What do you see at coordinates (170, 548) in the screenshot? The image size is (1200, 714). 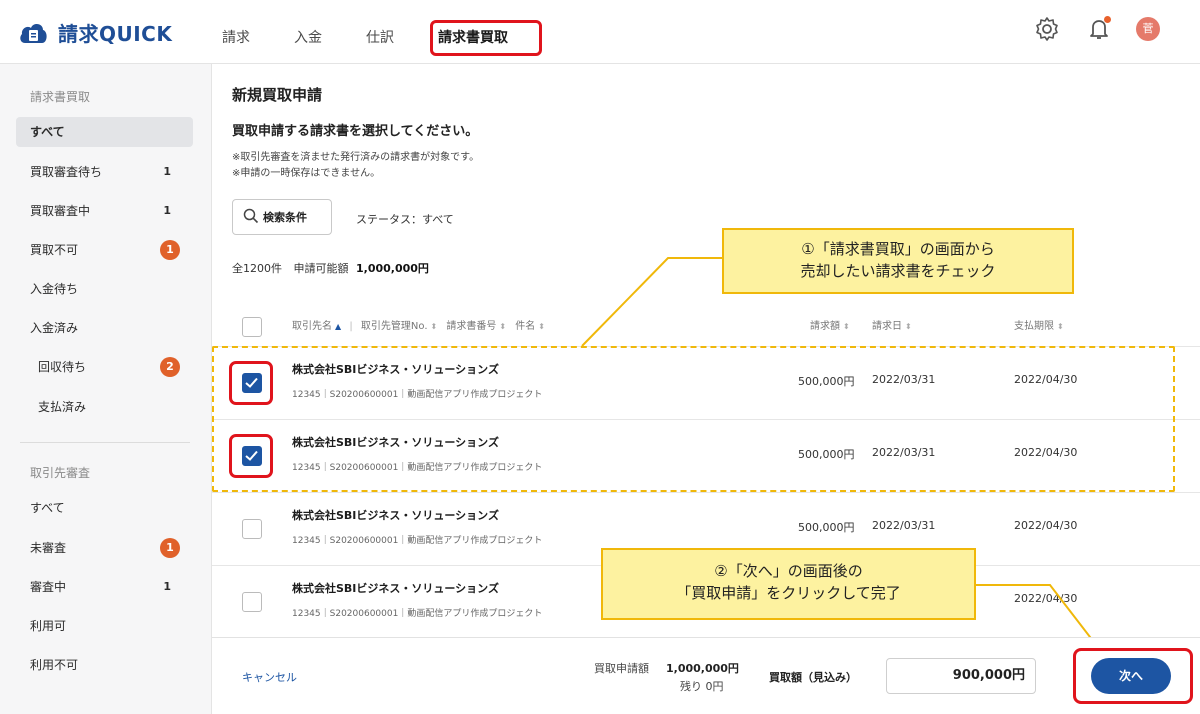 I see `sidebar-item-badge: 1` at bounding box center [170, 548].